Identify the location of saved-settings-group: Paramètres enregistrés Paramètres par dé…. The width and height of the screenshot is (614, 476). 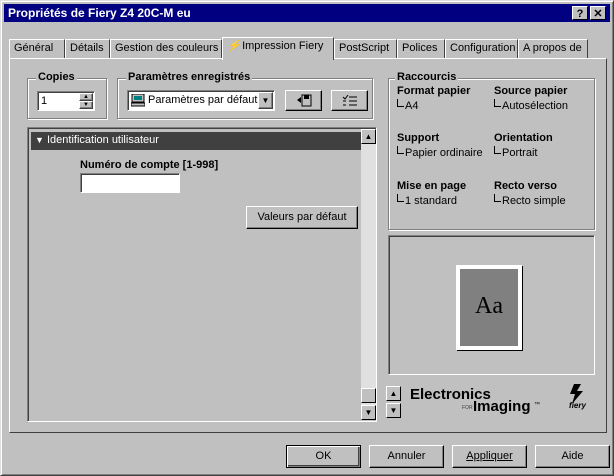
(245, 95).